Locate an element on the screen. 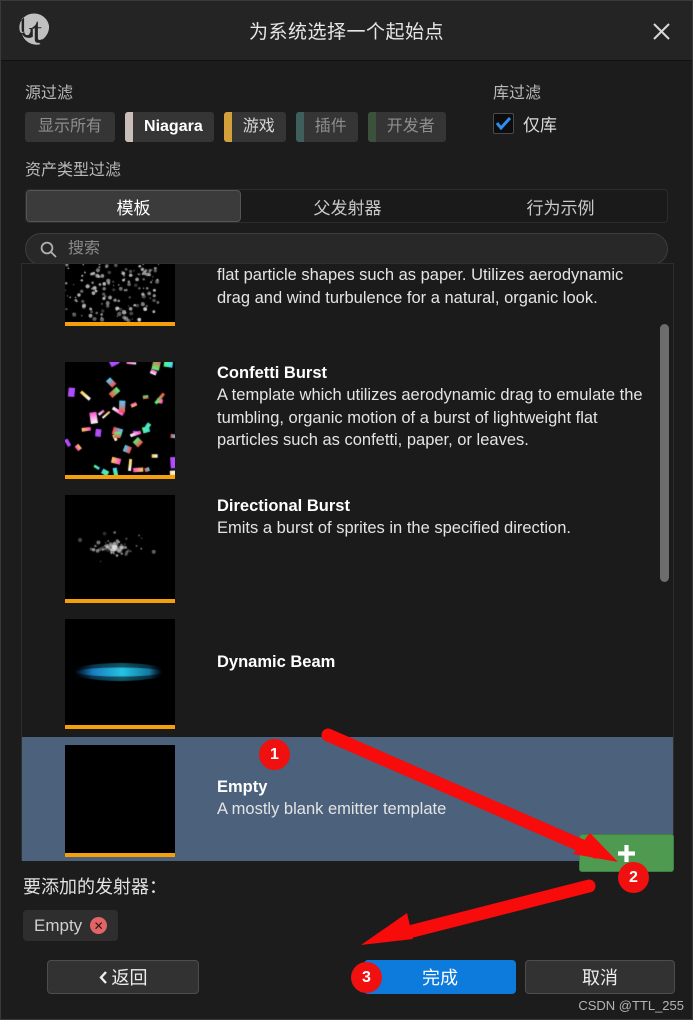  list-item-description: A mostly blank emitter template is located at coordinates (332, 809).